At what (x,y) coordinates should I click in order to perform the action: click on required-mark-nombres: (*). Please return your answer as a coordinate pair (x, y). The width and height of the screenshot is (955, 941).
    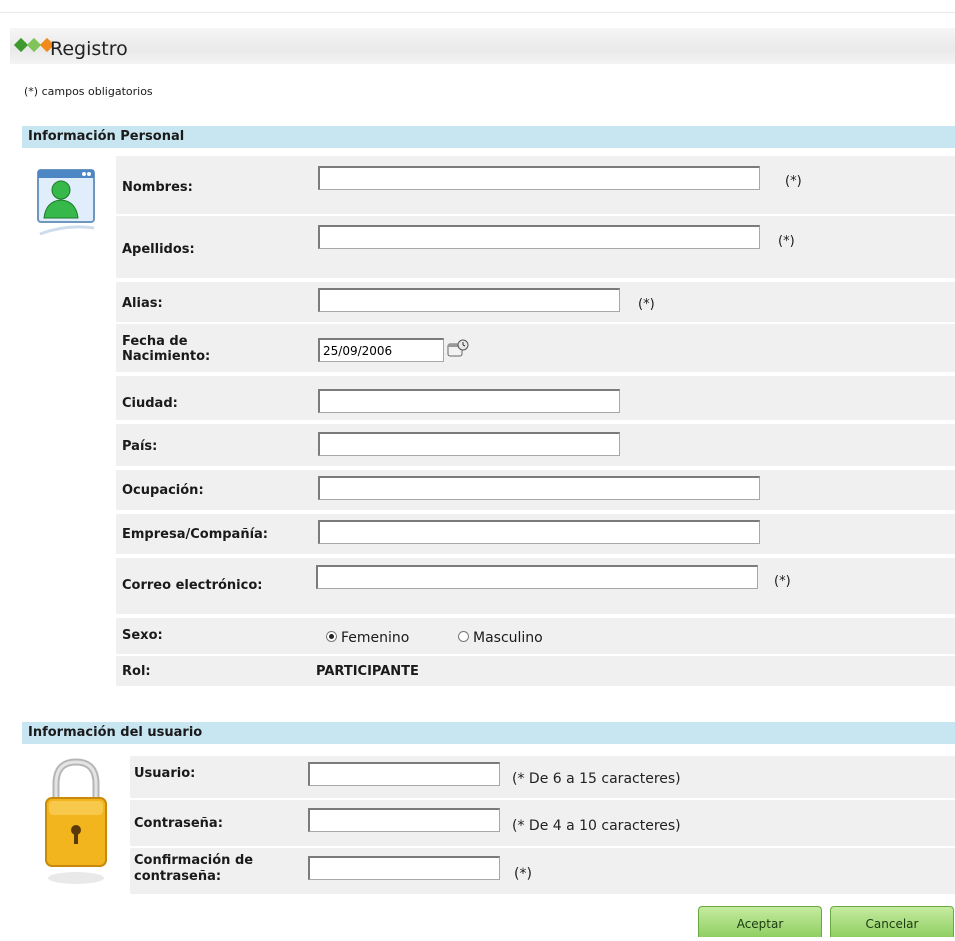
    Looking at the image, I should click on (793, 181).